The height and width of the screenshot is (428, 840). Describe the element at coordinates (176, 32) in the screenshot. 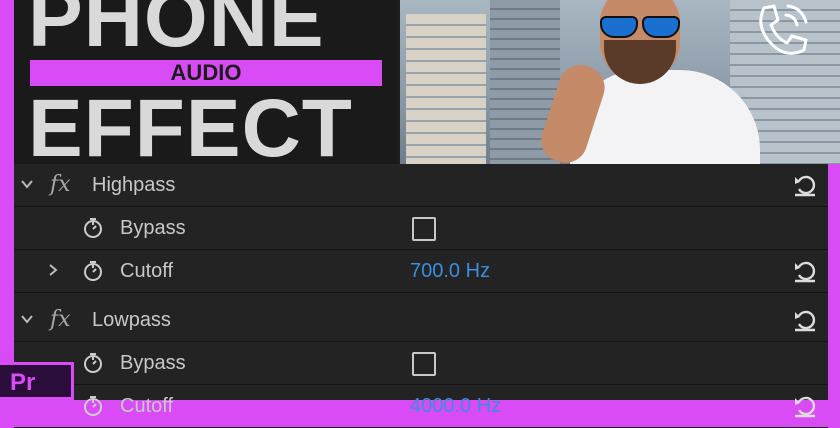

I see `title-phone: PHONE` at that location.